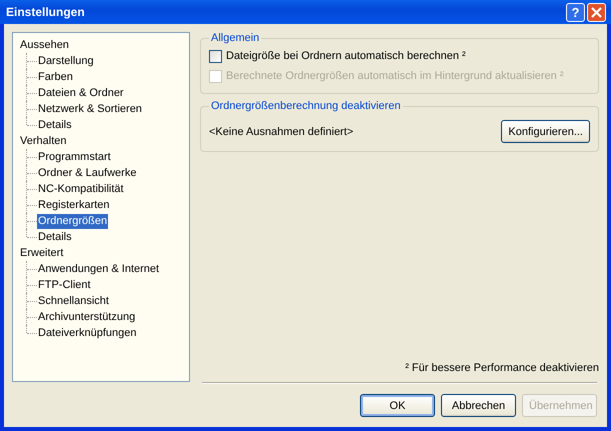  Describe the element at coordinates (43, 141) in the screenshot. I see `tree-item: Verhalten` at that location.